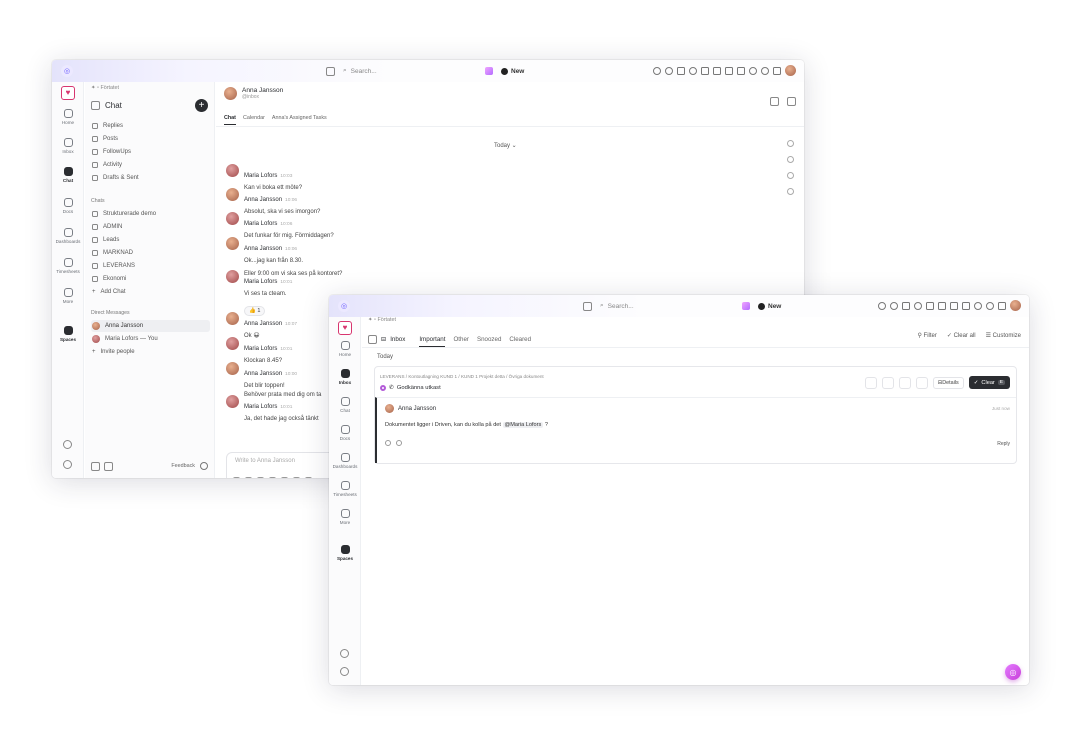 The image size is (1080, 740). I want to click on doc-icon, so click(729, 70).